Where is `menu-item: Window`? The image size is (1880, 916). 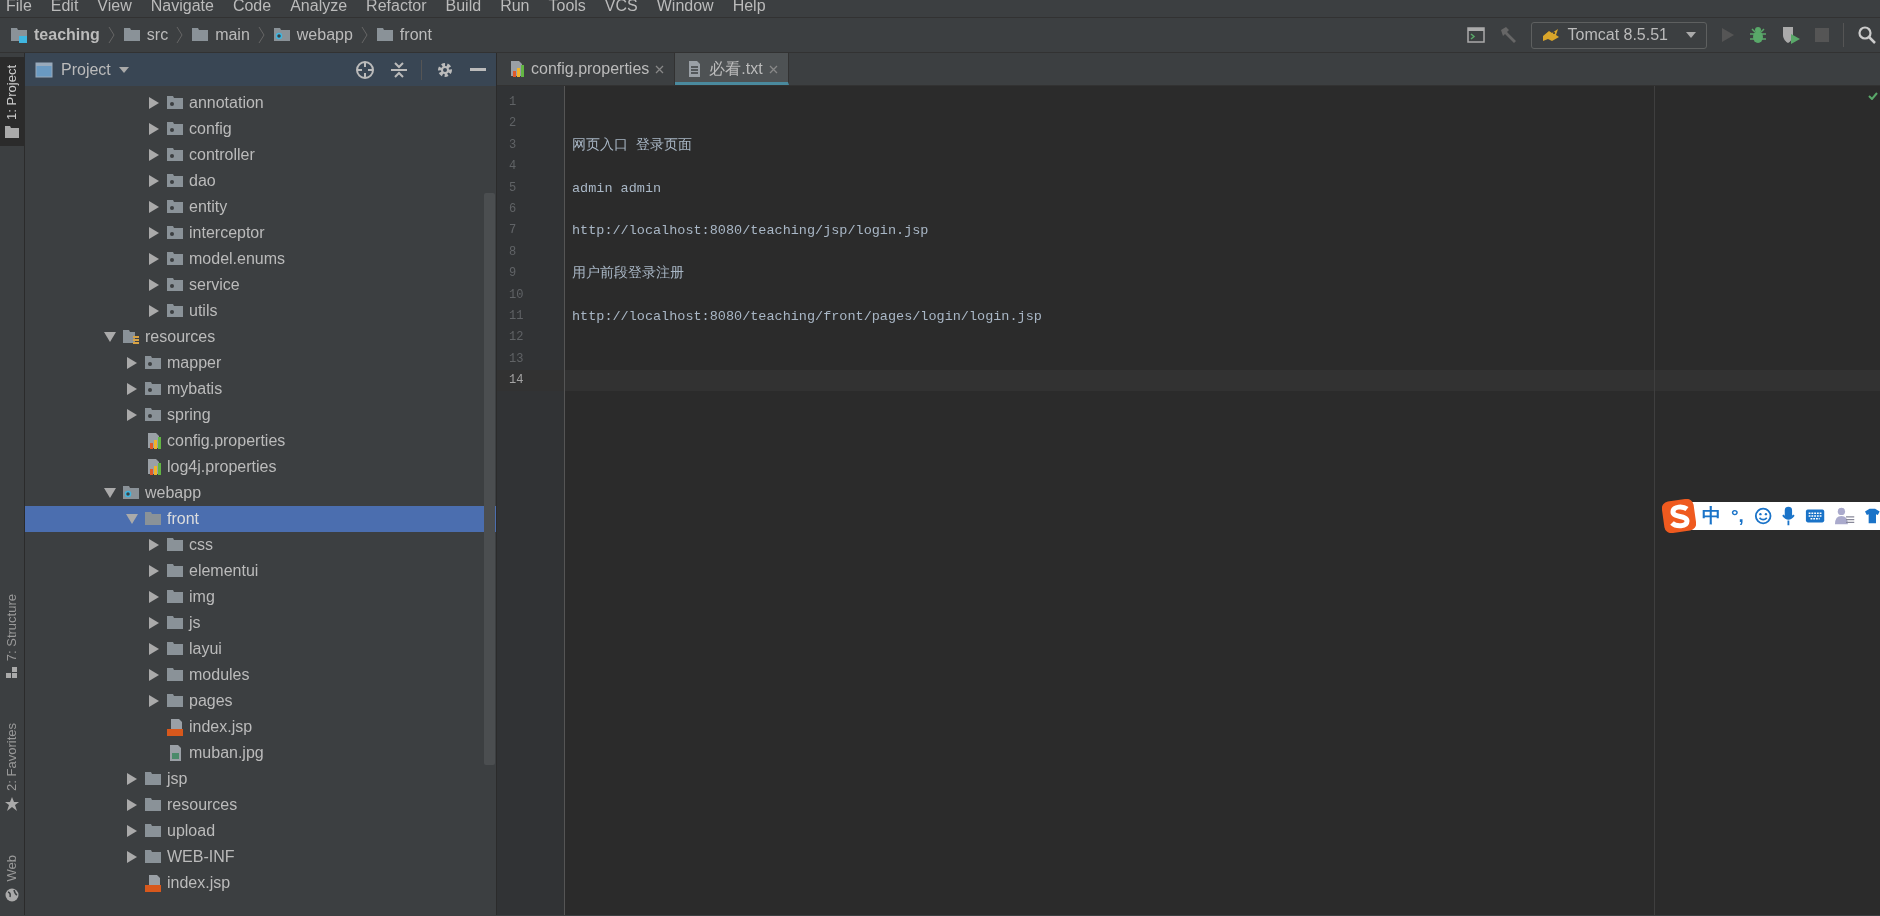 menu-item: Window is located at coordinates (685, 8).